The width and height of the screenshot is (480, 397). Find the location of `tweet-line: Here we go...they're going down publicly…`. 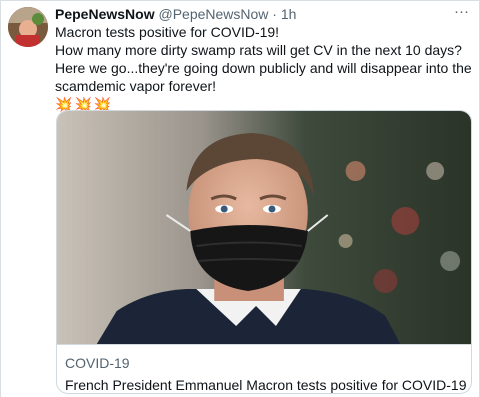

tweet-line: Here we go...they're going down publicly… is located at coordinates (263, 68).